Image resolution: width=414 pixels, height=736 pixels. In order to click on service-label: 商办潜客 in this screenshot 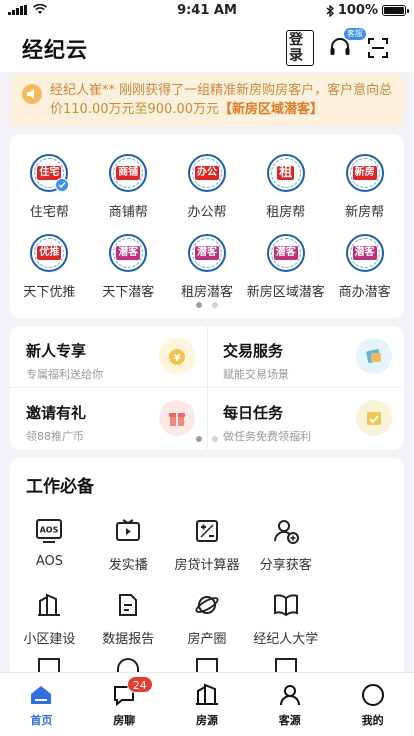, I will do `click(364, 292)`.